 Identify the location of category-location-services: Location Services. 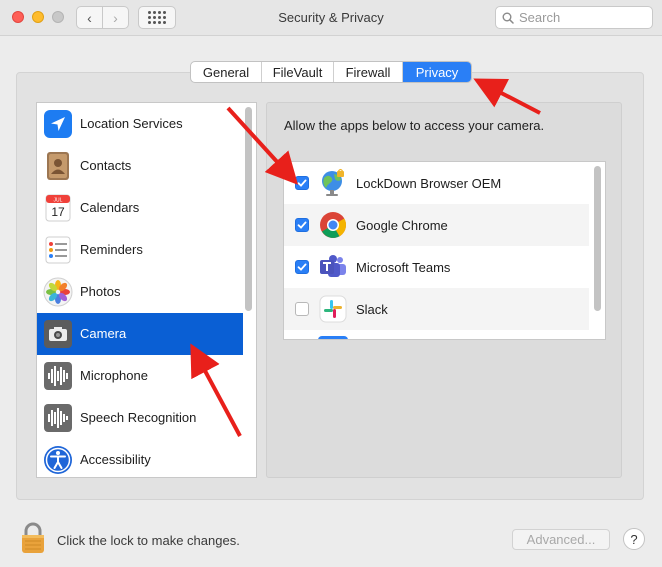
(140, 124).